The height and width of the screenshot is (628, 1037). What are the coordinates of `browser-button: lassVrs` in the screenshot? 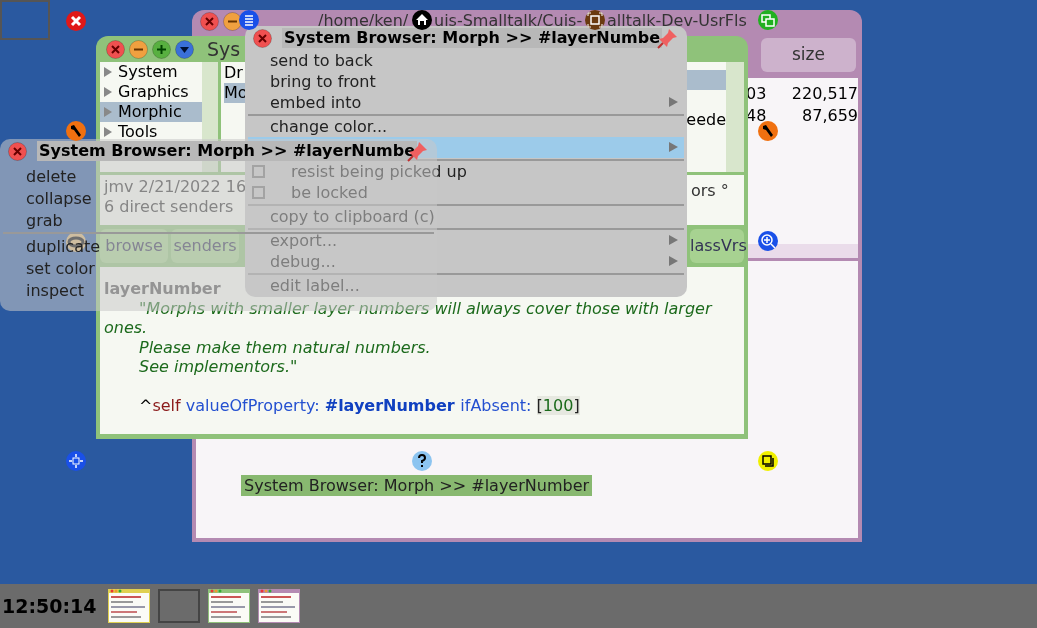 It's located at (717, 246).